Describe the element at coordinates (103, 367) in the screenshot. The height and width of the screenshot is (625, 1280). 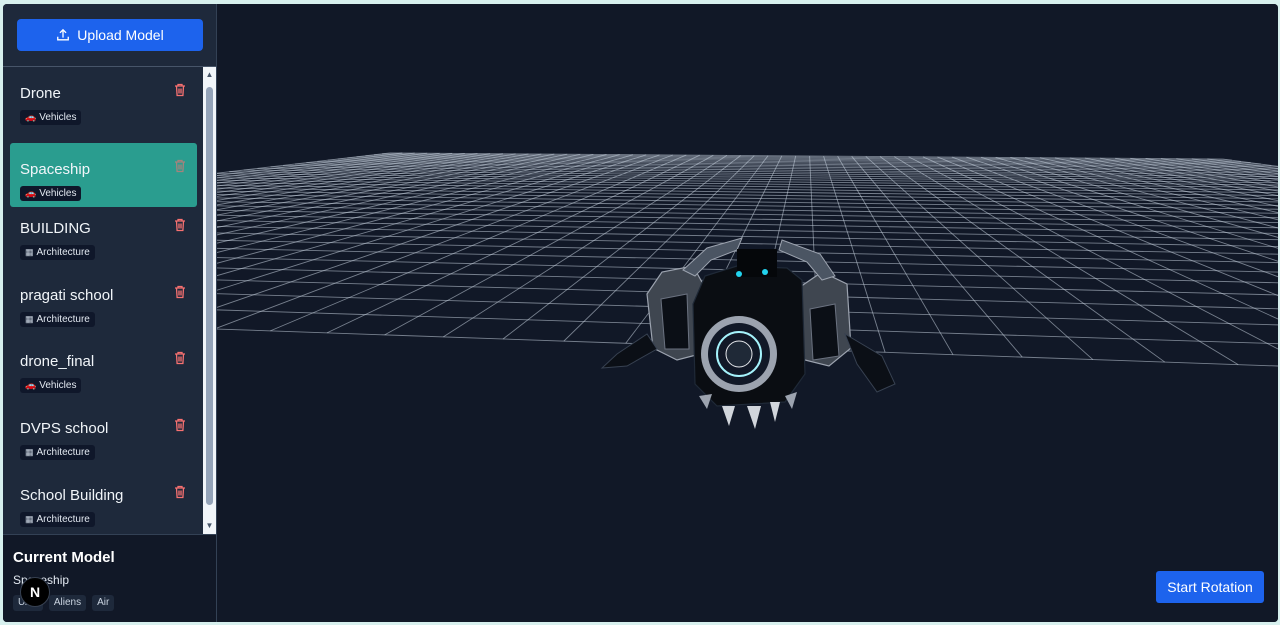
I see `model-item-drone-final: drone_final 🚗 Vehicles` at that location.